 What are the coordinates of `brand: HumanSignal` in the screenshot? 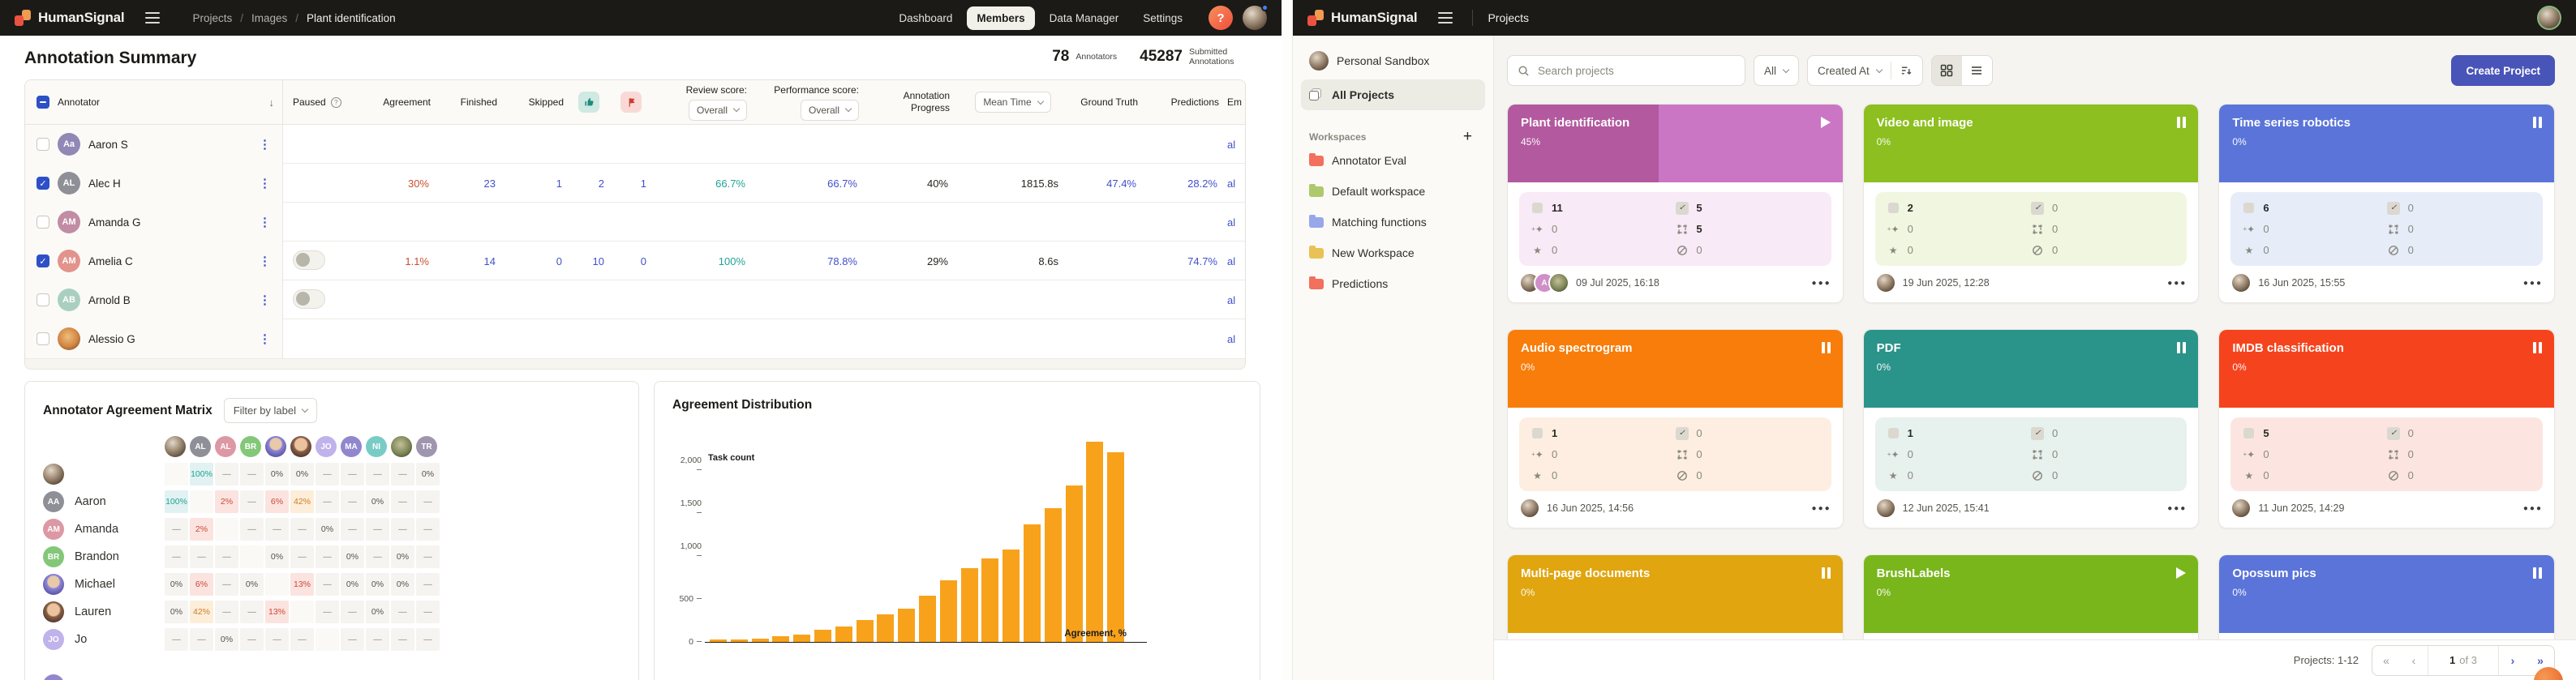 It's located at (1362, 18).